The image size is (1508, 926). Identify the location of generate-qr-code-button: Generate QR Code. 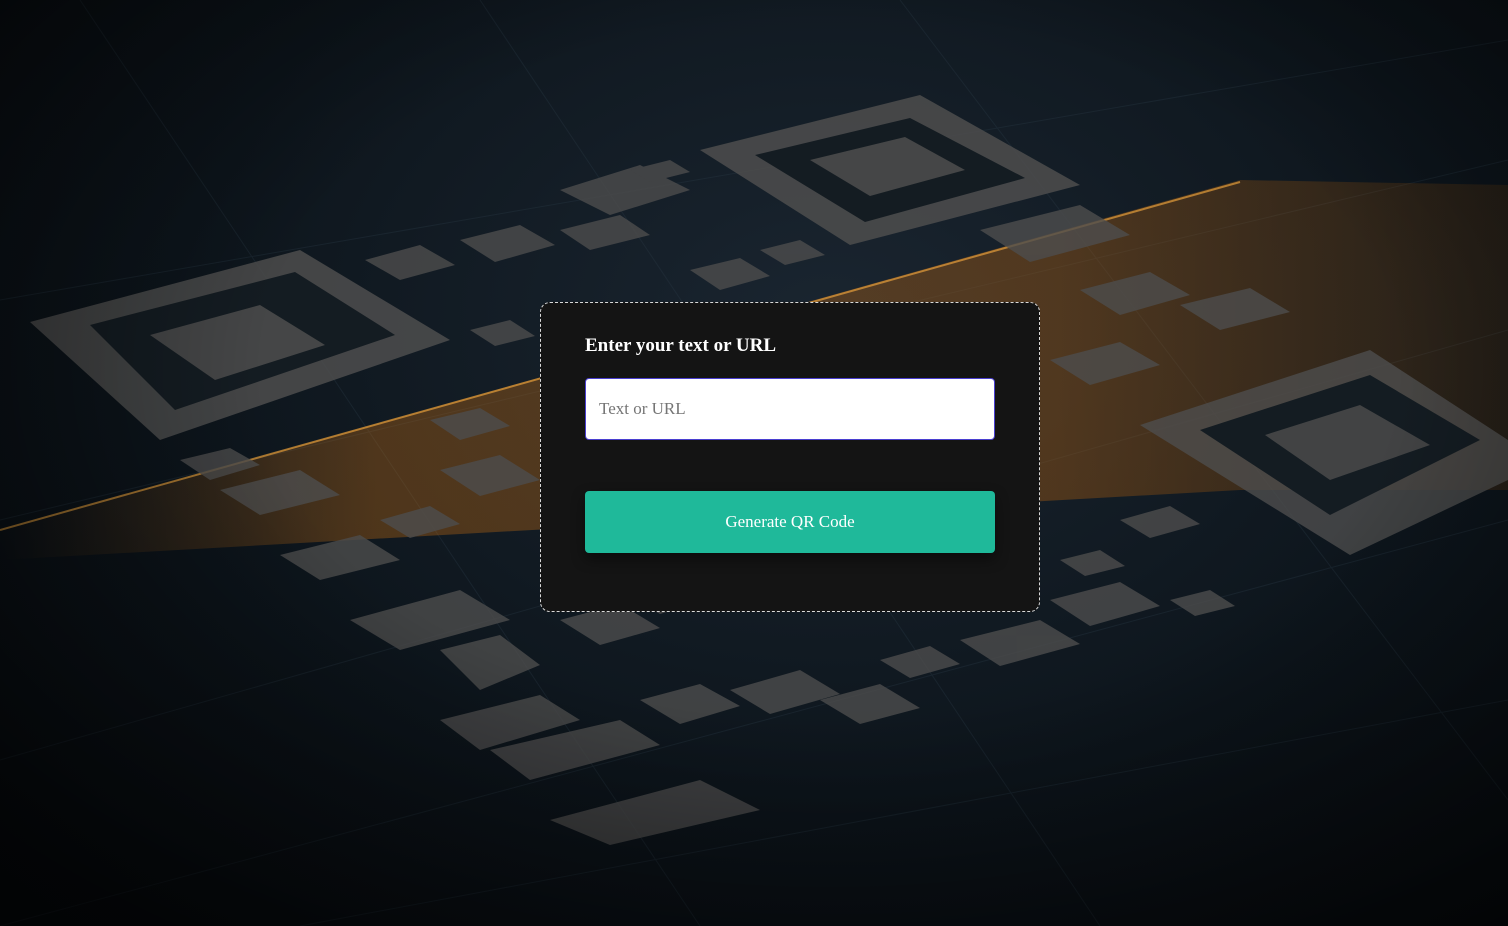
(790, 522).